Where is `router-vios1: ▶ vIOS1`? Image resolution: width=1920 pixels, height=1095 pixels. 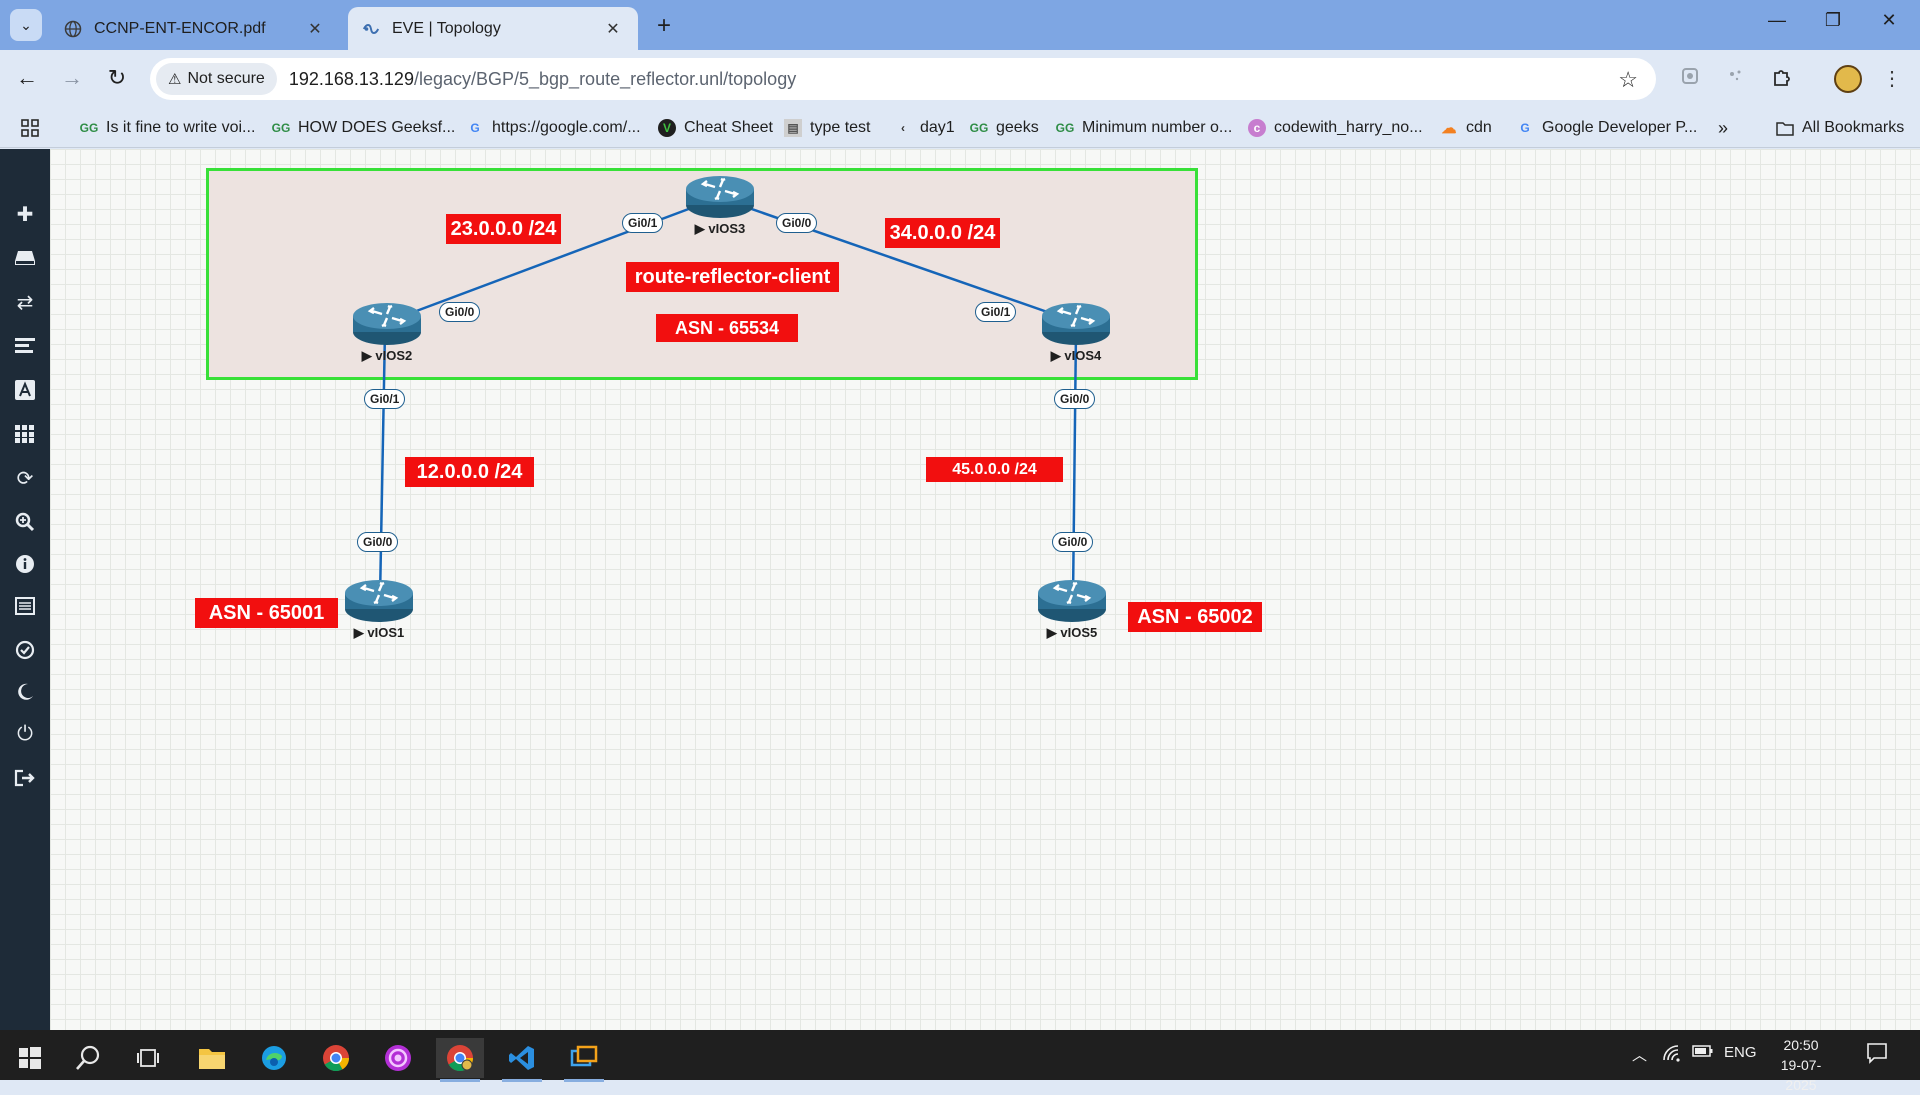 router-vios1: ▶ vIOS1 is located at coordinates (379, 610).